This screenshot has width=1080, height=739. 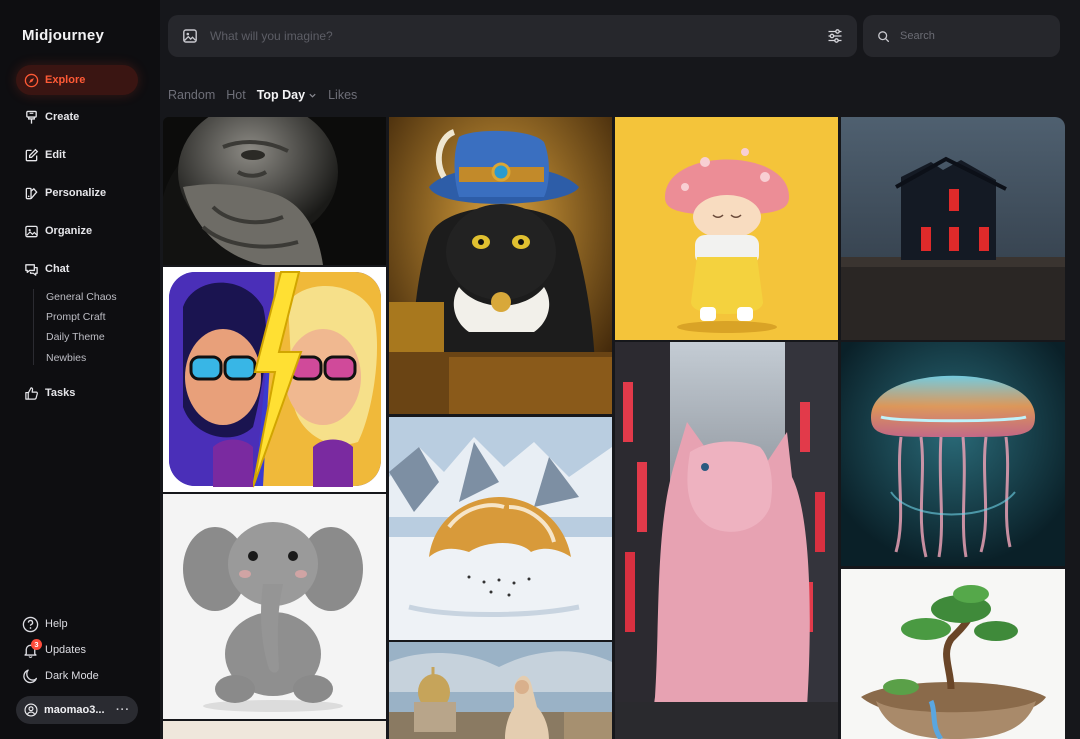 What do you see at coordinates (190, 36) in the screenshot?
I see `image-icon` at bounding box center [190, 36].